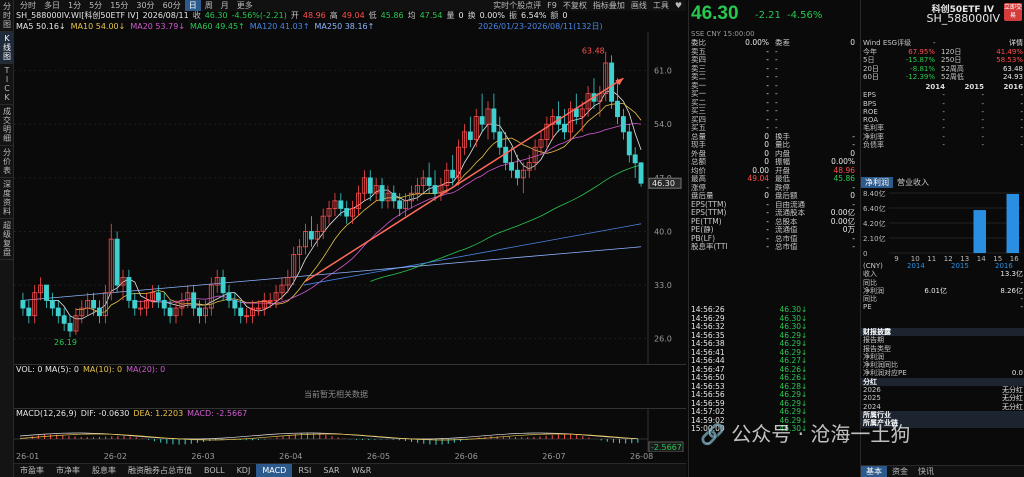  Describe the element at coordinates (900, 471) in the screenshot. I see `fund-tab-1: 资金` at that location.